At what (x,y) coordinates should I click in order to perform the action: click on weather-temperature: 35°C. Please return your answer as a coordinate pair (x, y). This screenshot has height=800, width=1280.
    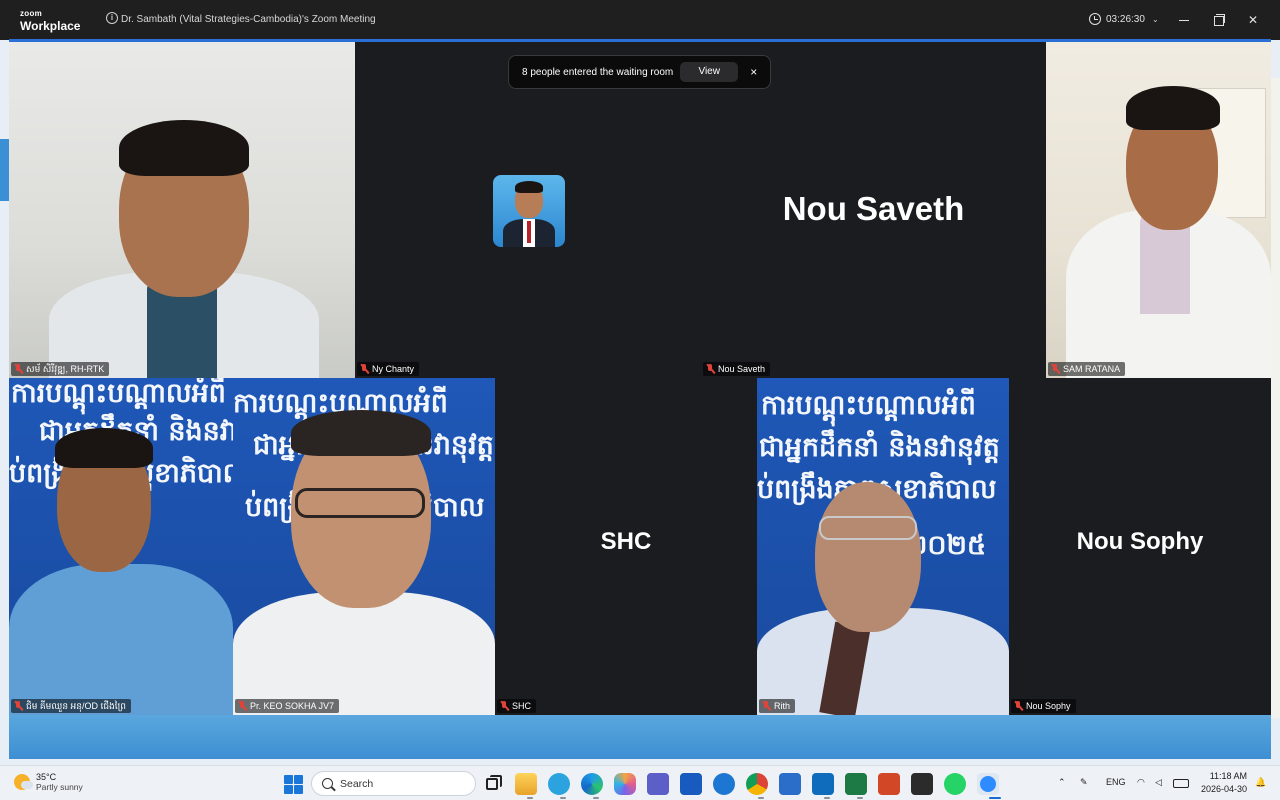
    Looking at the image, I should click on (46, 777).